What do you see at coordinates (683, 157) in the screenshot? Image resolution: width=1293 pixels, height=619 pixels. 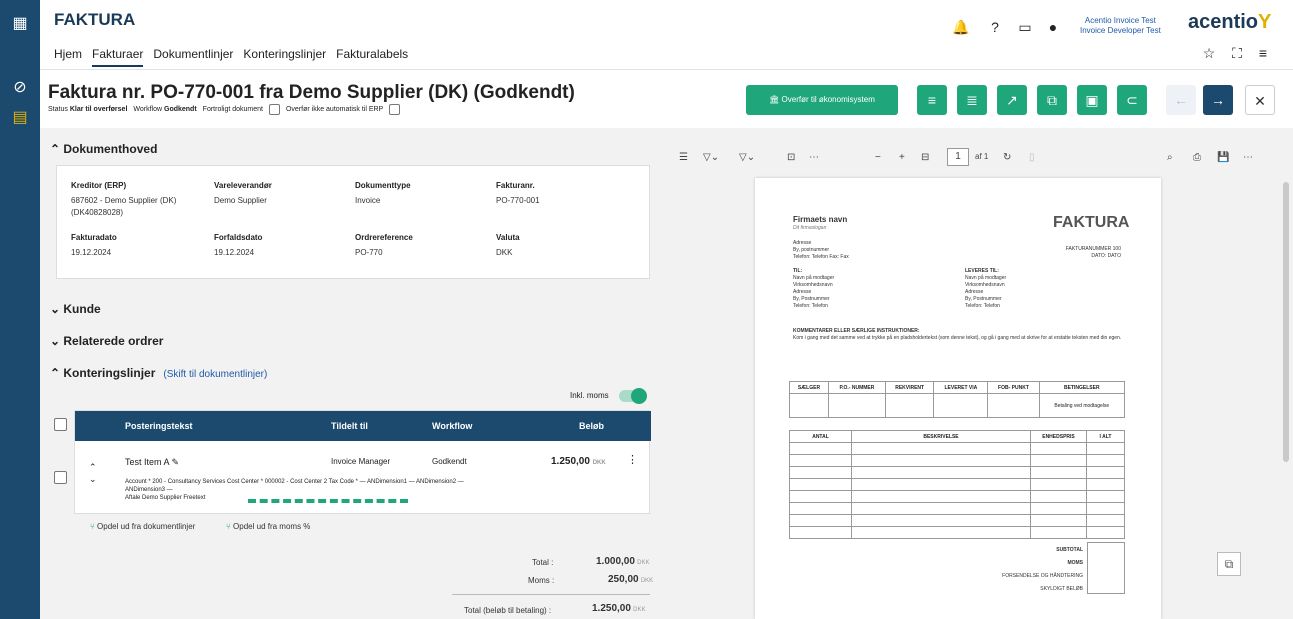 I see `contents-icon: ☰` at bounding box center [683, 157].